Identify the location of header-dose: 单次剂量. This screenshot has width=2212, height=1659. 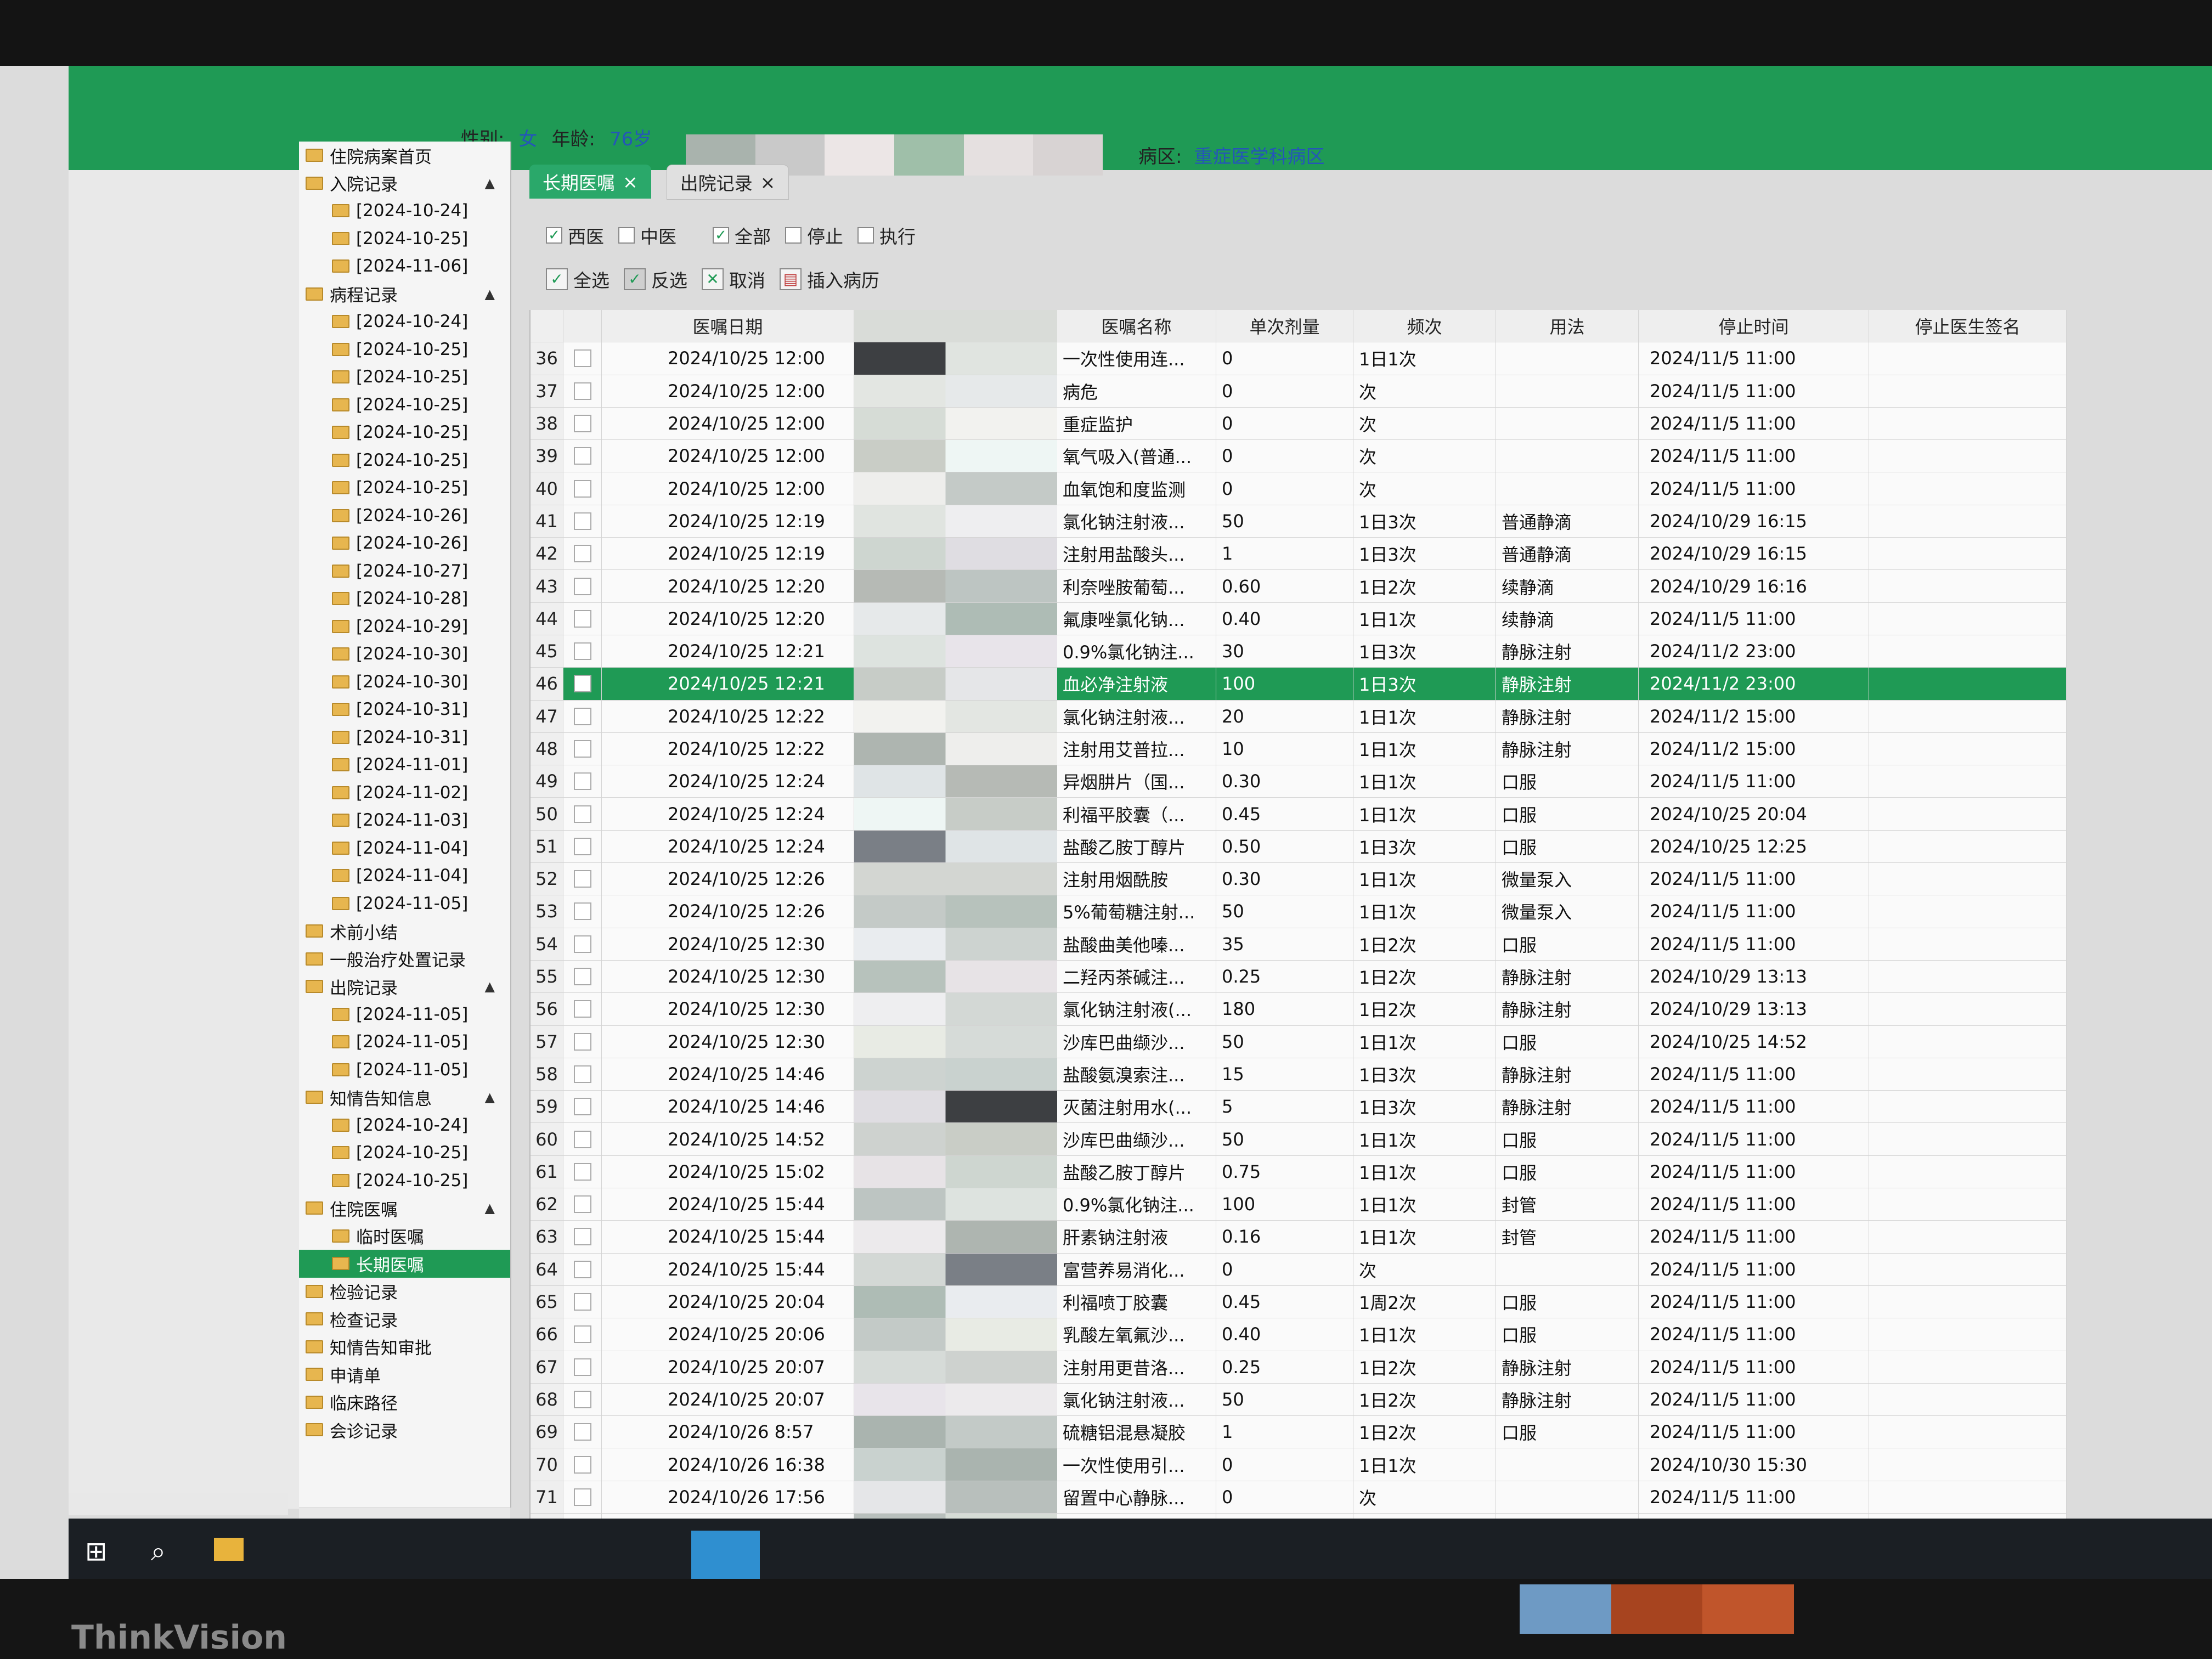
(1284, 326).